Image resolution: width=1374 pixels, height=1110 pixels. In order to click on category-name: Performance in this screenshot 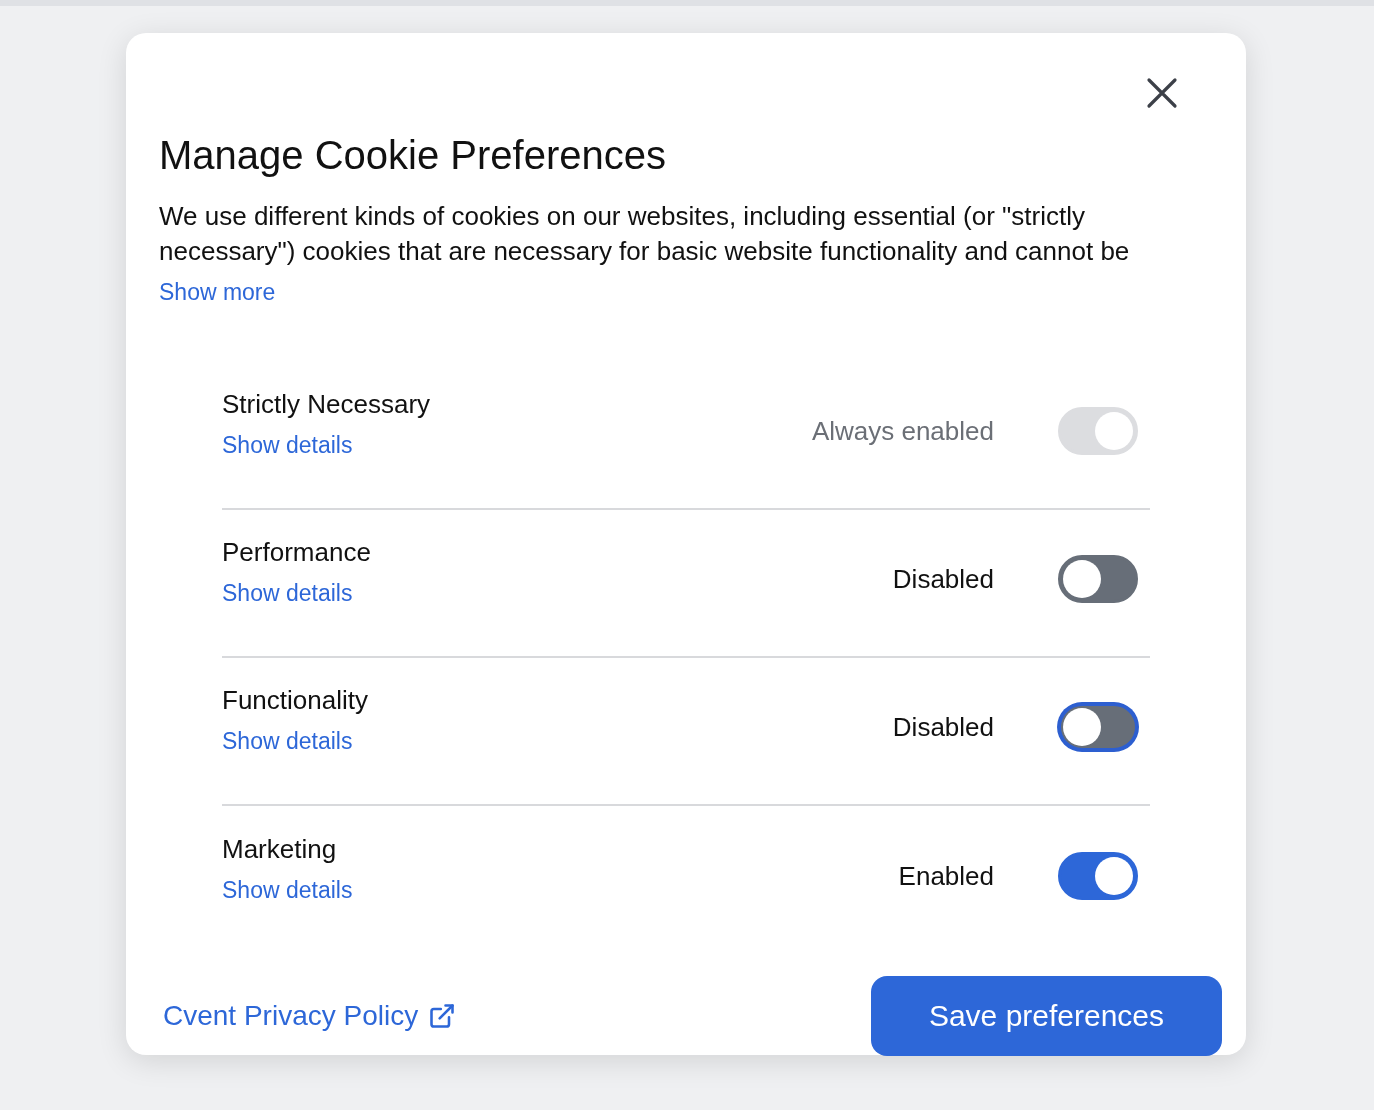, I will do `click(296, 552)`.